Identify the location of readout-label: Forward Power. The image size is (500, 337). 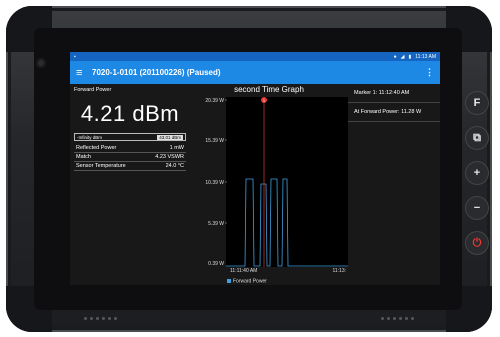
(93, 90).